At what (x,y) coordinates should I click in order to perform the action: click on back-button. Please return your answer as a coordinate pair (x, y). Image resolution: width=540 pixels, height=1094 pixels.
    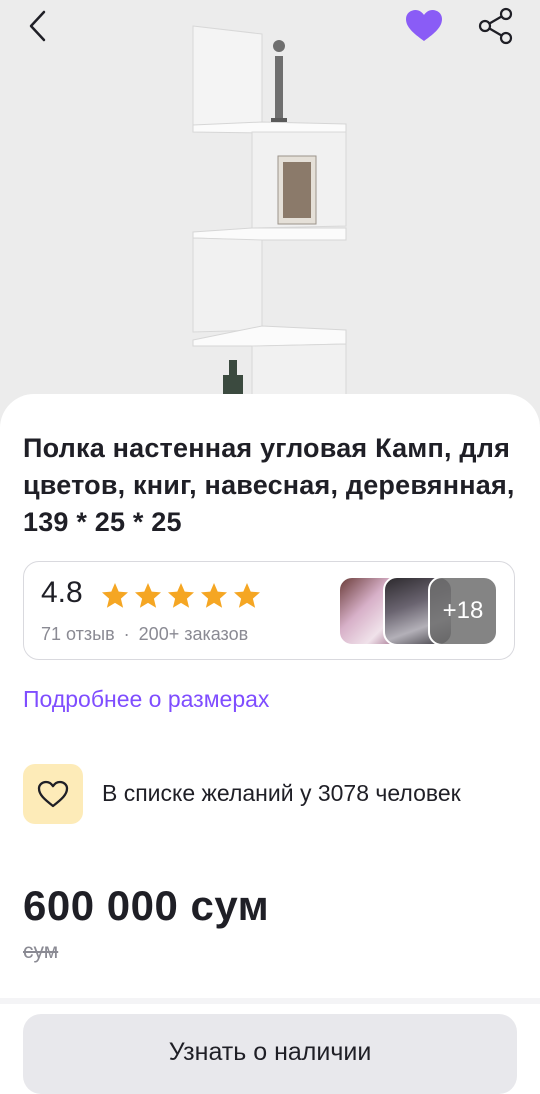
    Looking at the image, I should click on (38, 26).